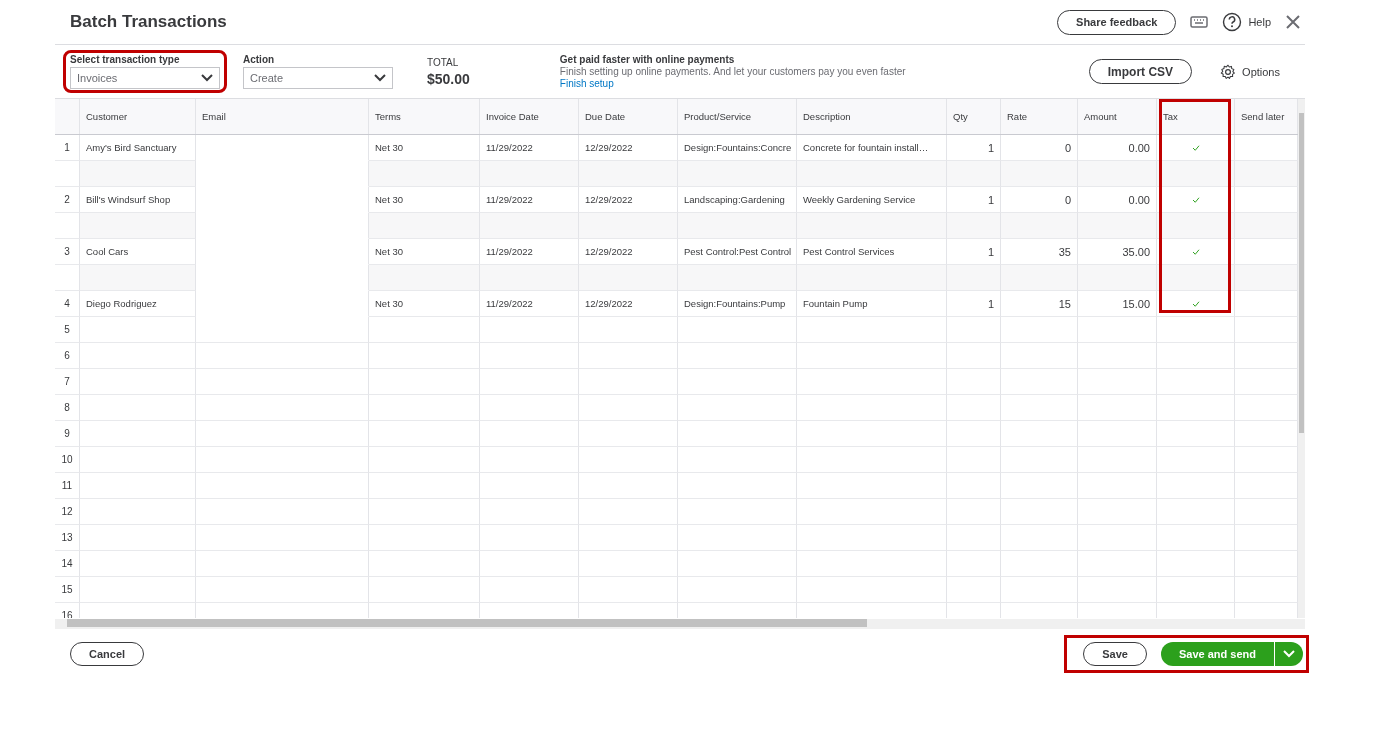  What do you see at coordinates (145, 78) in the screenshot?
I see `transaction-type-dropdown: Invoices` at bounding box center [145, 78].